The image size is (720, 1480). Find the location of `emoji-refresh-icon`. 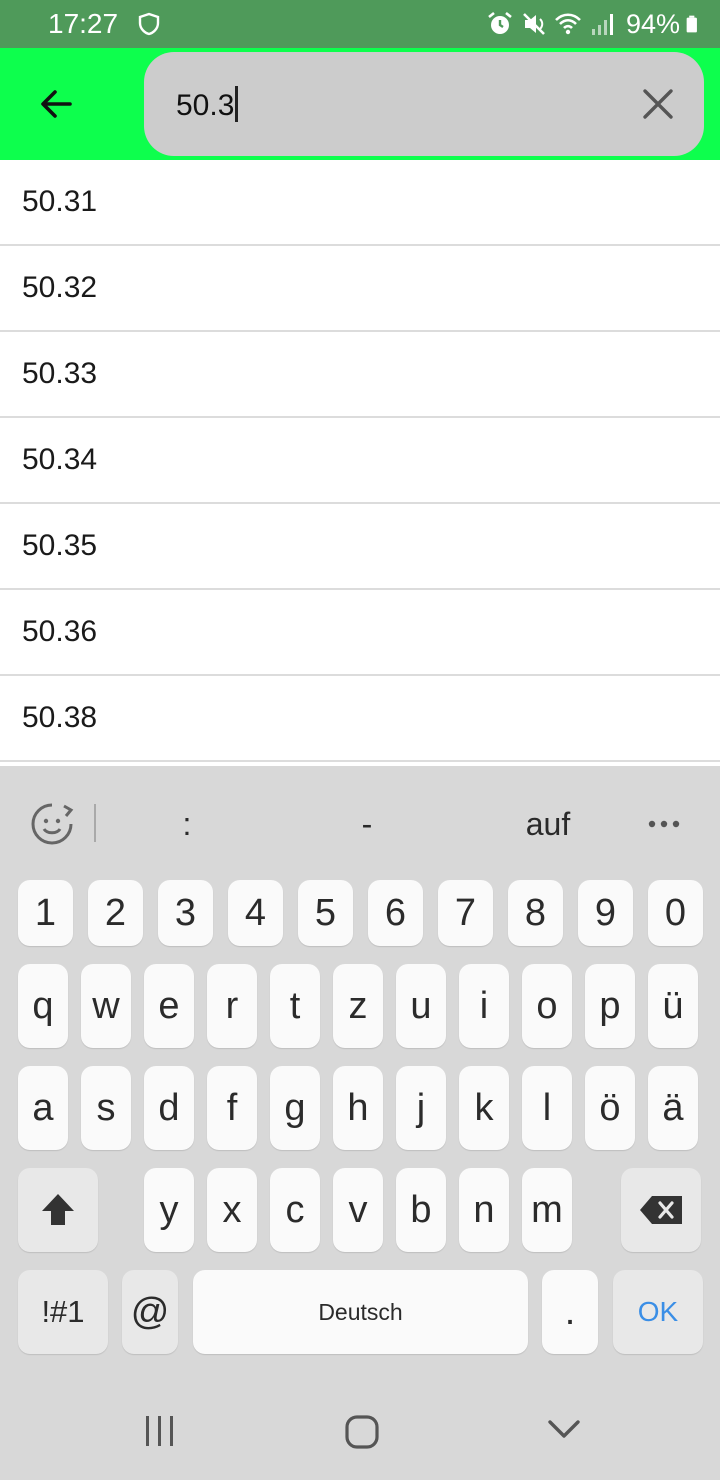

emoji-refresh-icon is located at coordinates (52, 824).